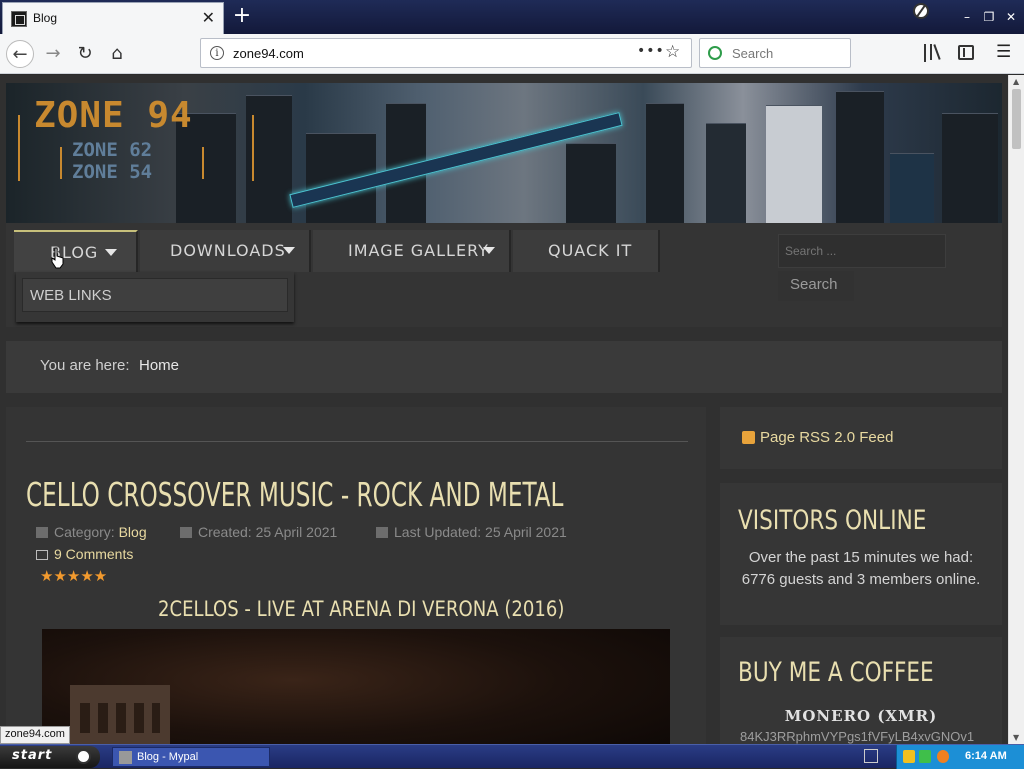 The width and height of the screenshot is (1024, 769). I want to click on url-text: zone94.com, so click(268, 53).